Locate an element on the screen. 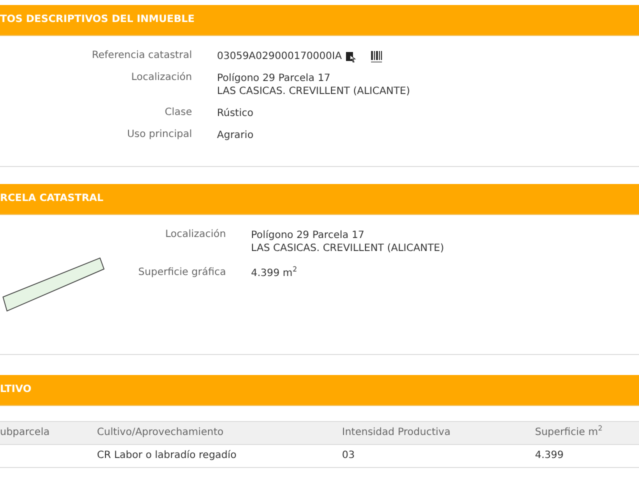 This screenshot has height=480, width=639. section-header: TOS DESCRIPTIVOS DEL INMUEBLE is located at coordinates (319, 20).